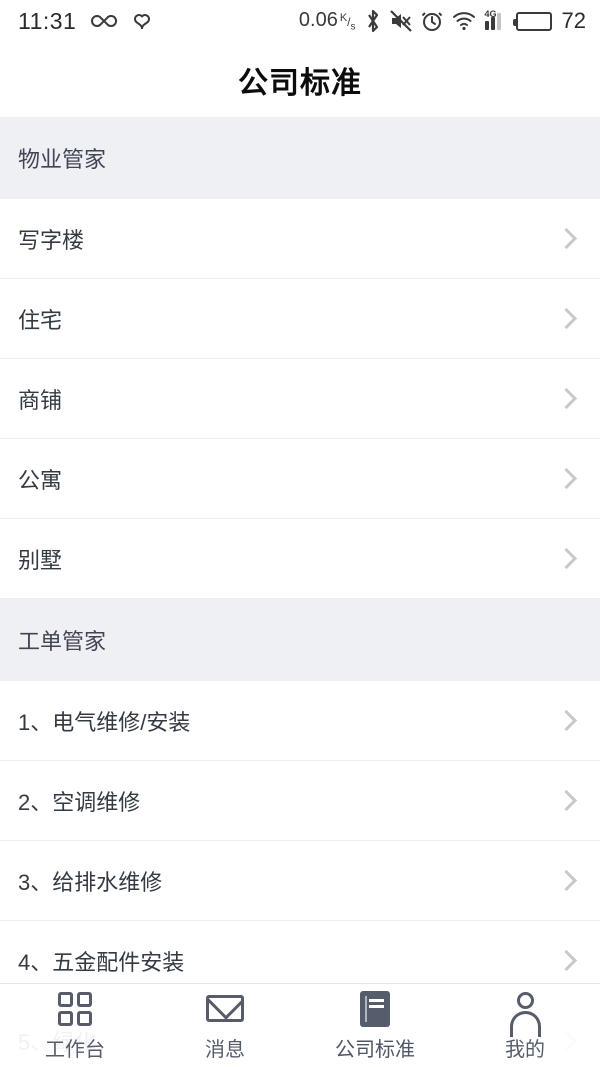 This screenshot has width=600, height=1067. Describe the element at coordinates (75, 1049) in the screenshot. I see `tab-label: 工作台` at that location.